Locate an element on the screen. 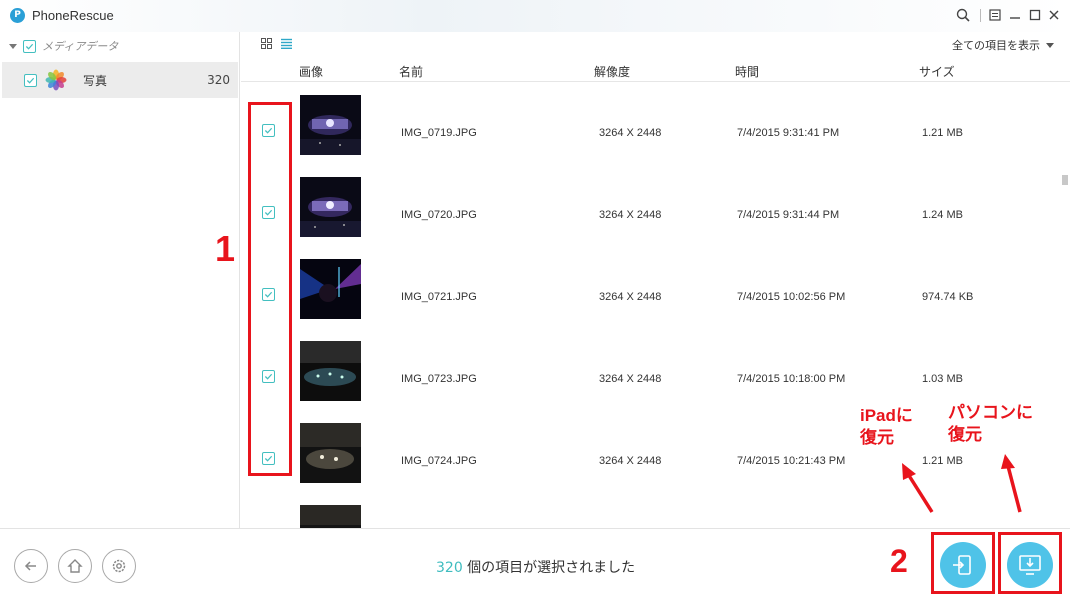 The image size is (1070, 600). back-arrow-icon is located at coordinates (30, 566).